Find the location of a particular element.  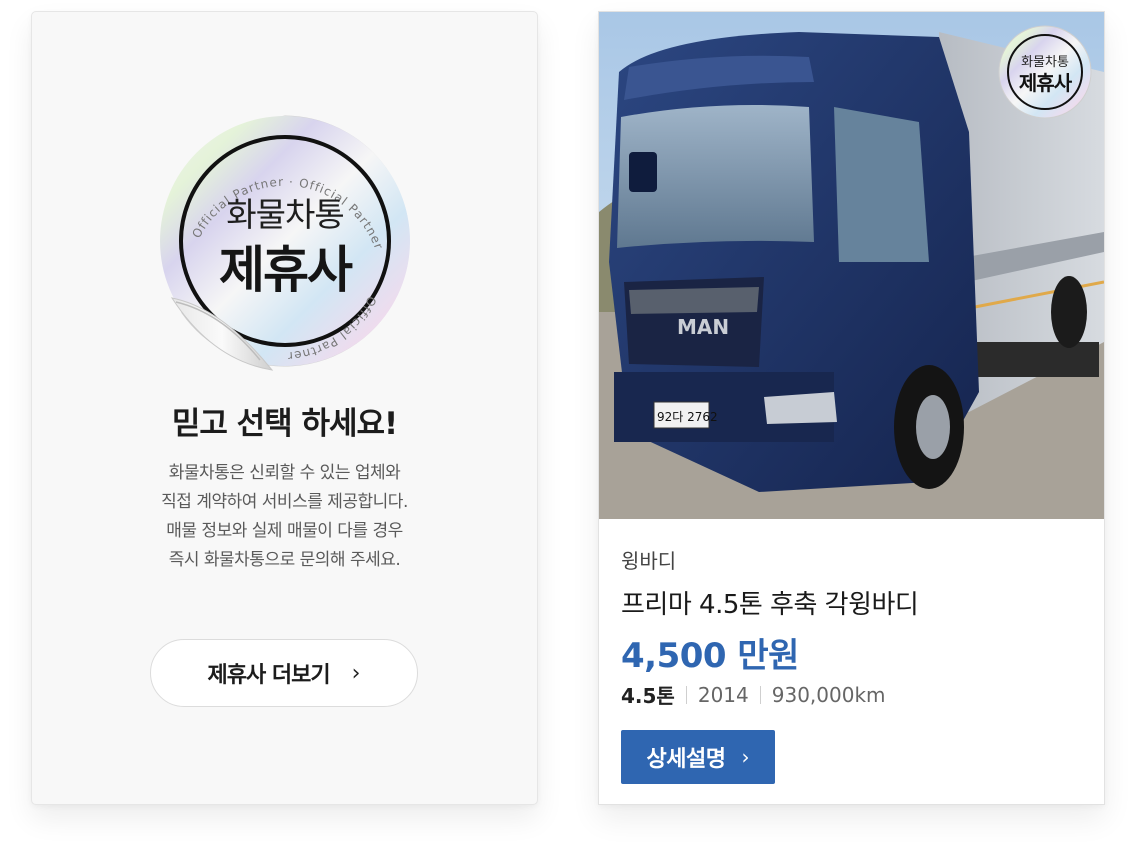

description-line: 즉시 화물차통으로 문의해 주세요. is located at coordinates (284, 560).